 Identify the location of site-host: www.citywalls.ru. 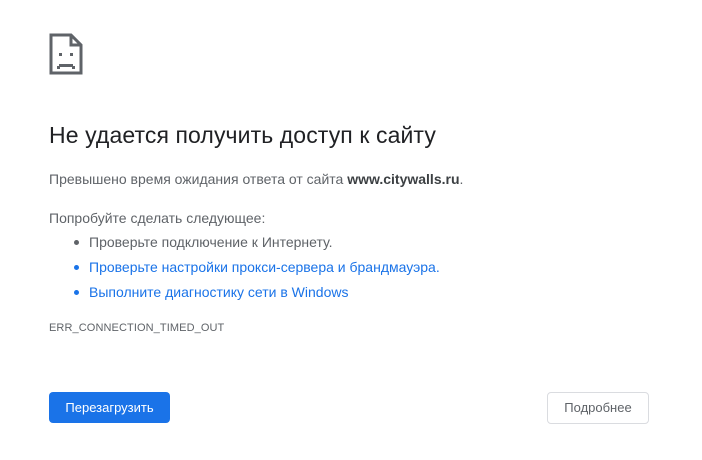
(403, 179).